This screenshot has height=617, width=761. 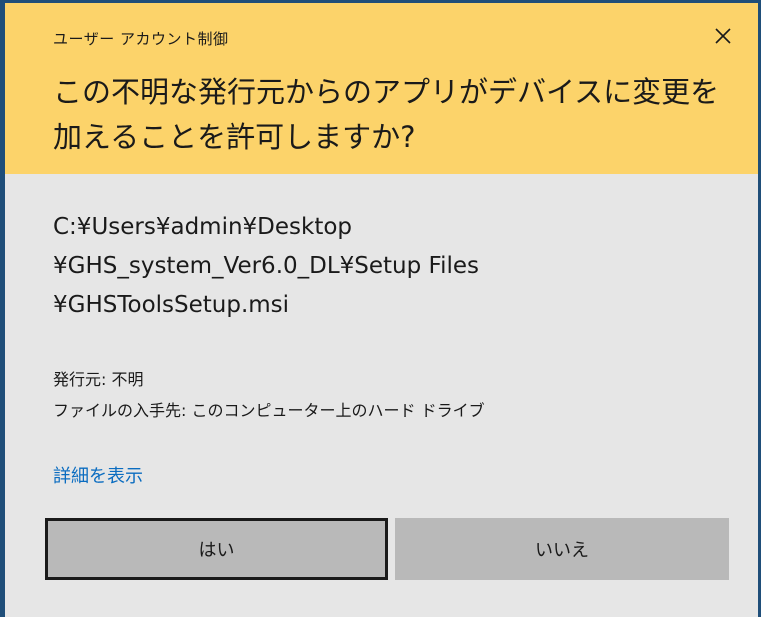 What do you see at coordinates (562, 549) in the screenshot?
I see `no-button: いいえ` at bounding box center [562, 549].